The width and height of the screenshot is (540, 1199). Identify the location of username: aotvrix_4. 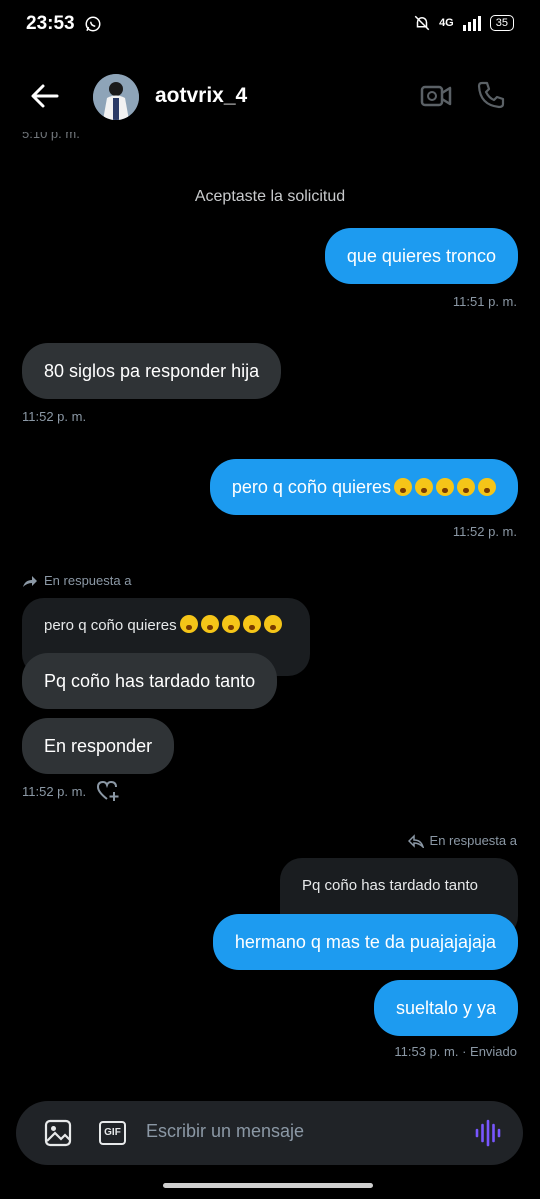
(201, 96).